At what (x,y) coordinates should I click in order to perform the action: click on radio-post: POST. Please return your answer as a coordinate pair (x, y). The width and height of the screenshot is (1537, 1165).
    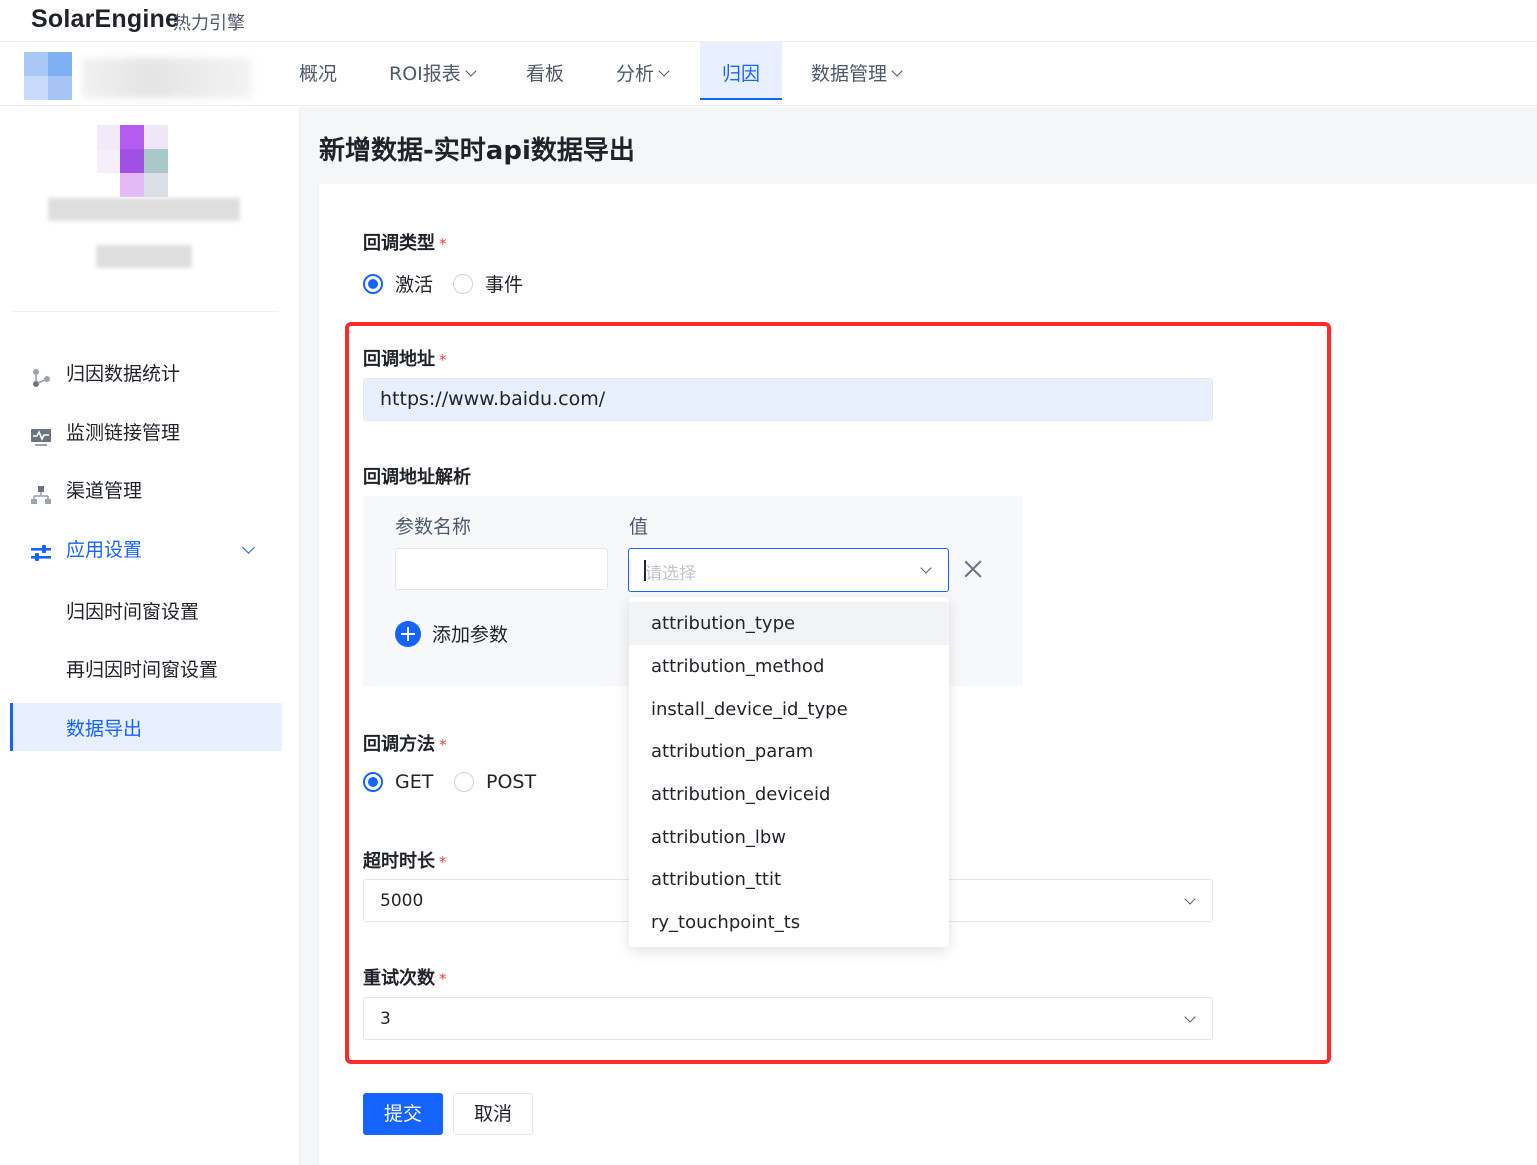
    Looking at the image, I should click on (495, 782).